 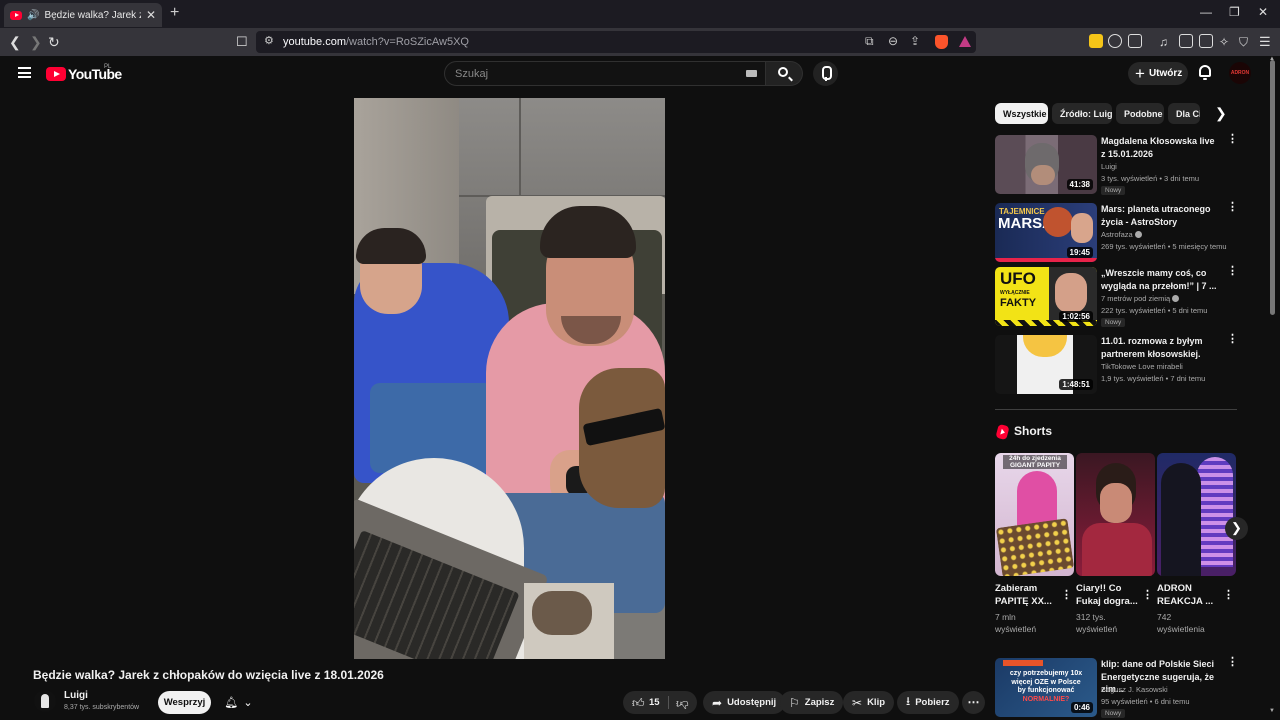 I want to click on account-avatar: ADRON, so click(x=1240, y=73).